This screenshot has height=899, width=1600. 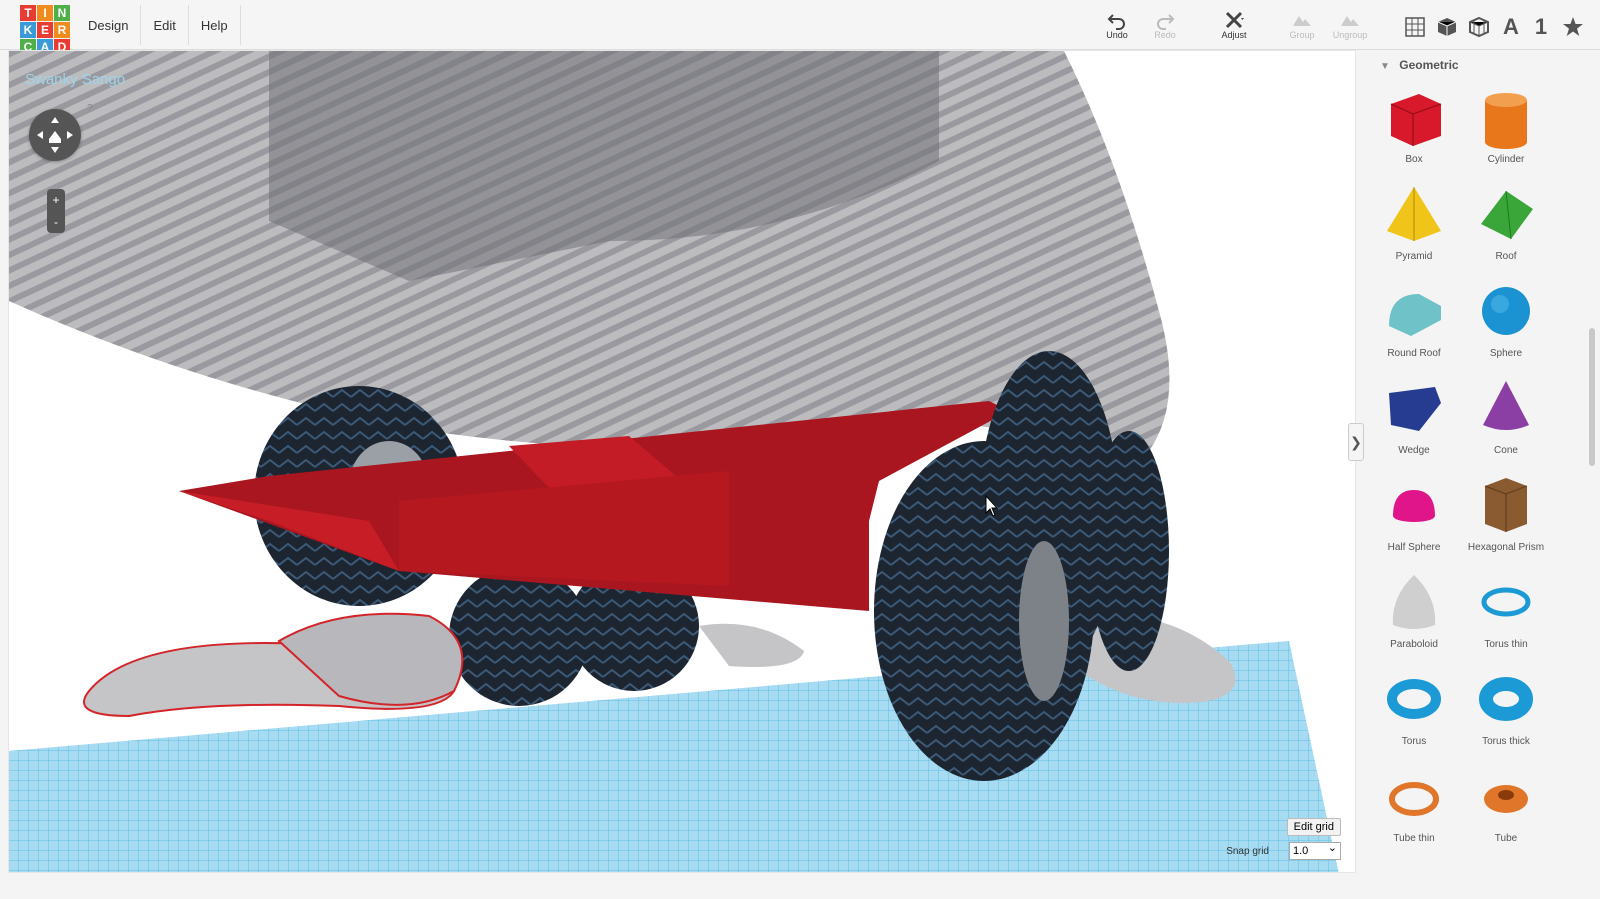 What do you see at coordinates (1511, 27) in the screenshot?
I see `text-tool-icon: A` at bounding box center [1511, 27].